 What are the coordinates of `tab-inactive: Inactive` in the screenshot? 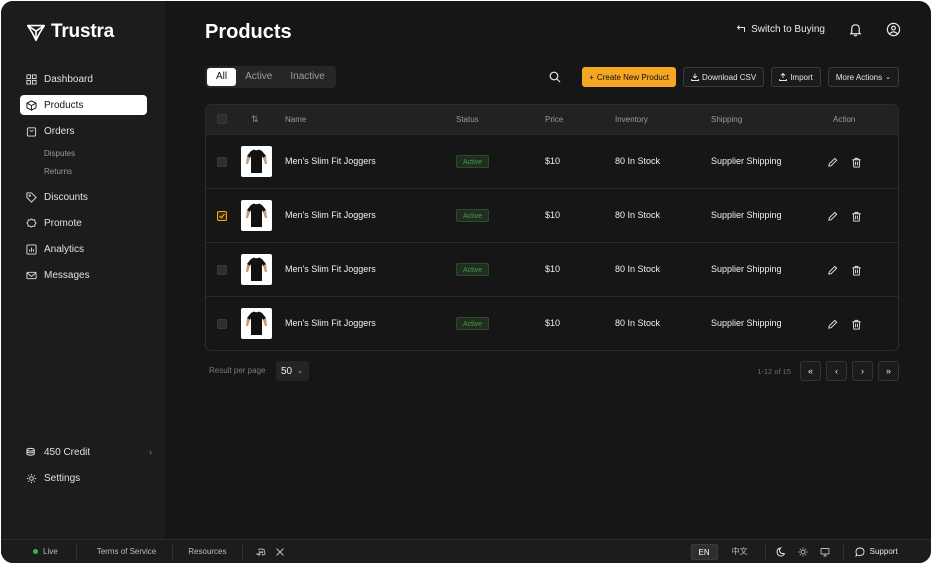 It's located at (307, 77).